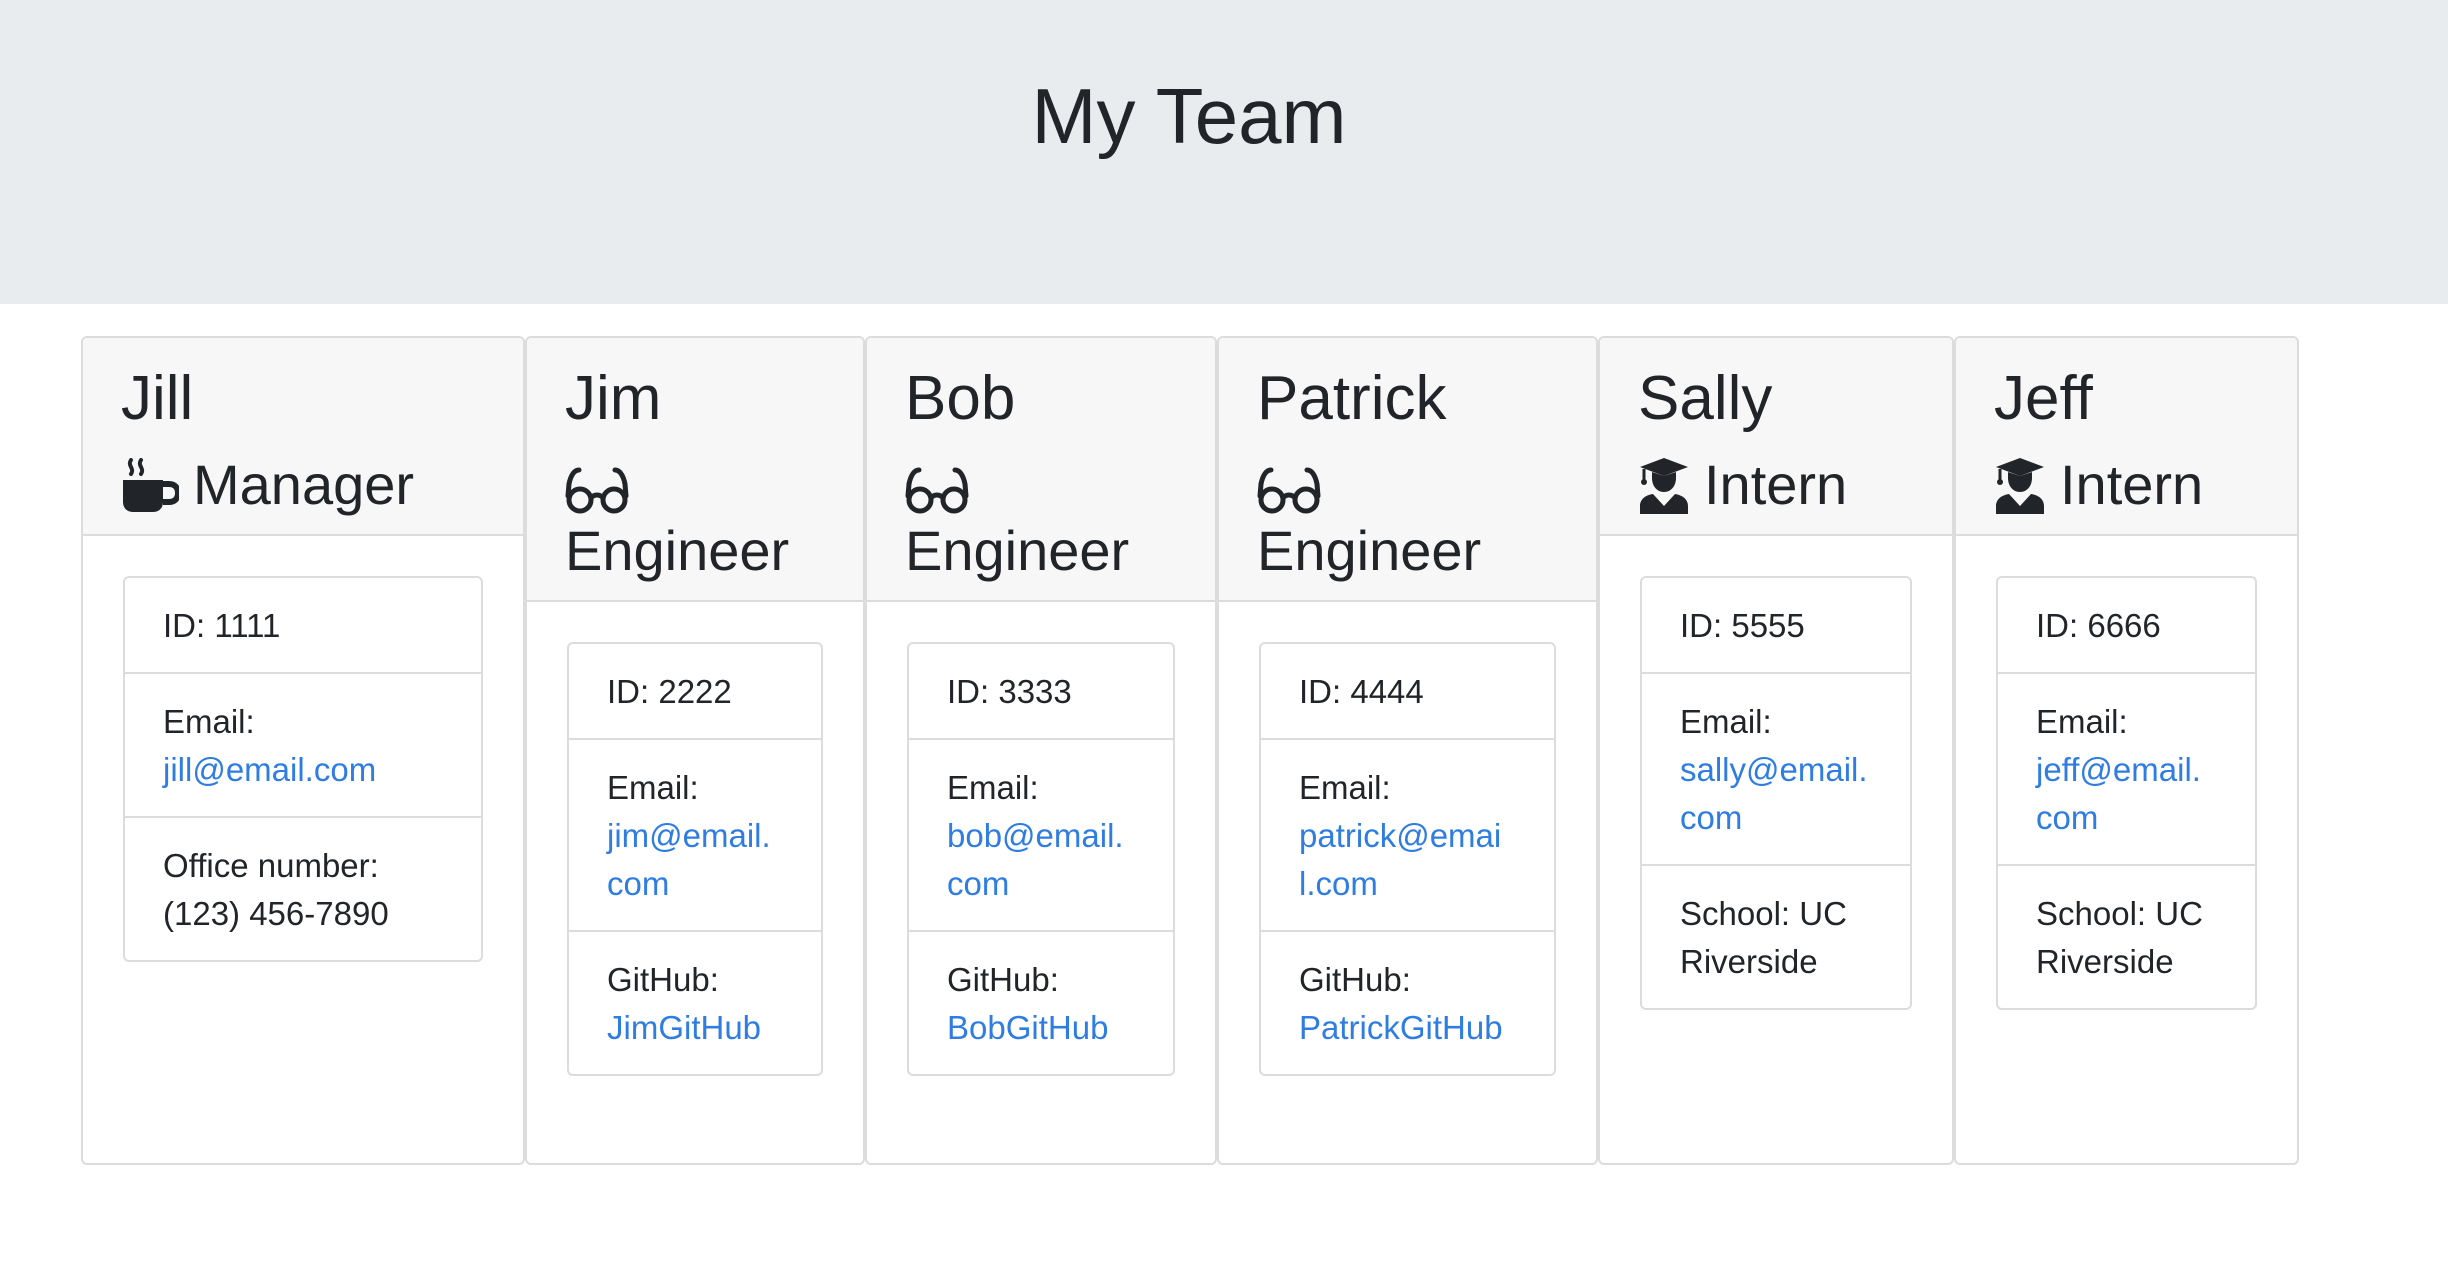 The height and width of the screenshot is (1266, 2448). What do you see at coordinates (1776, 437) in the screenshot?
I see `card-header: Sally Intern` at bounding box center [1776, 437].